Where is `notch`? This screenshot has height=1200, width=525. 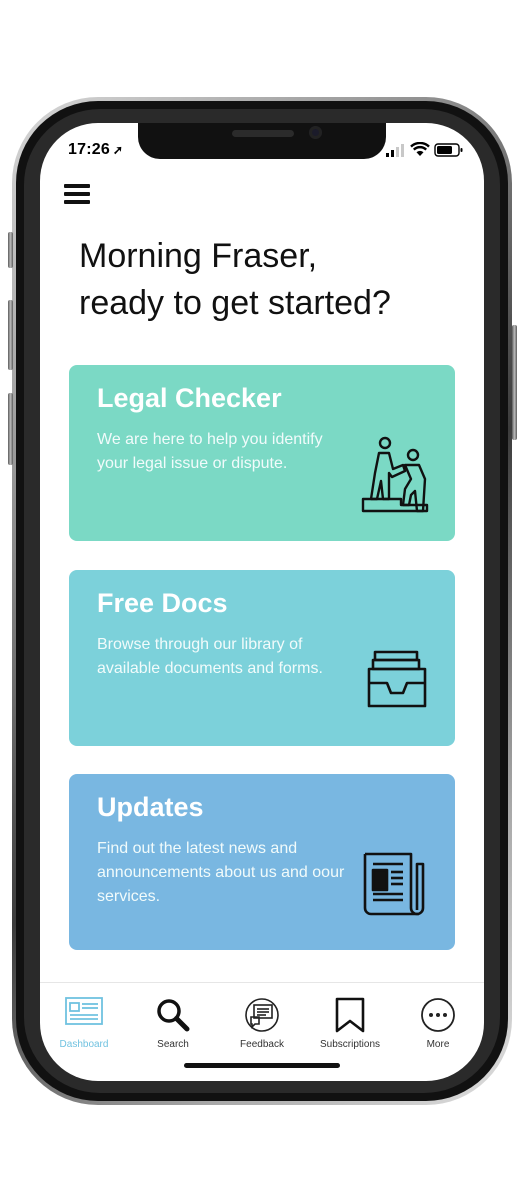
notch is located at coordinates (262, 141).